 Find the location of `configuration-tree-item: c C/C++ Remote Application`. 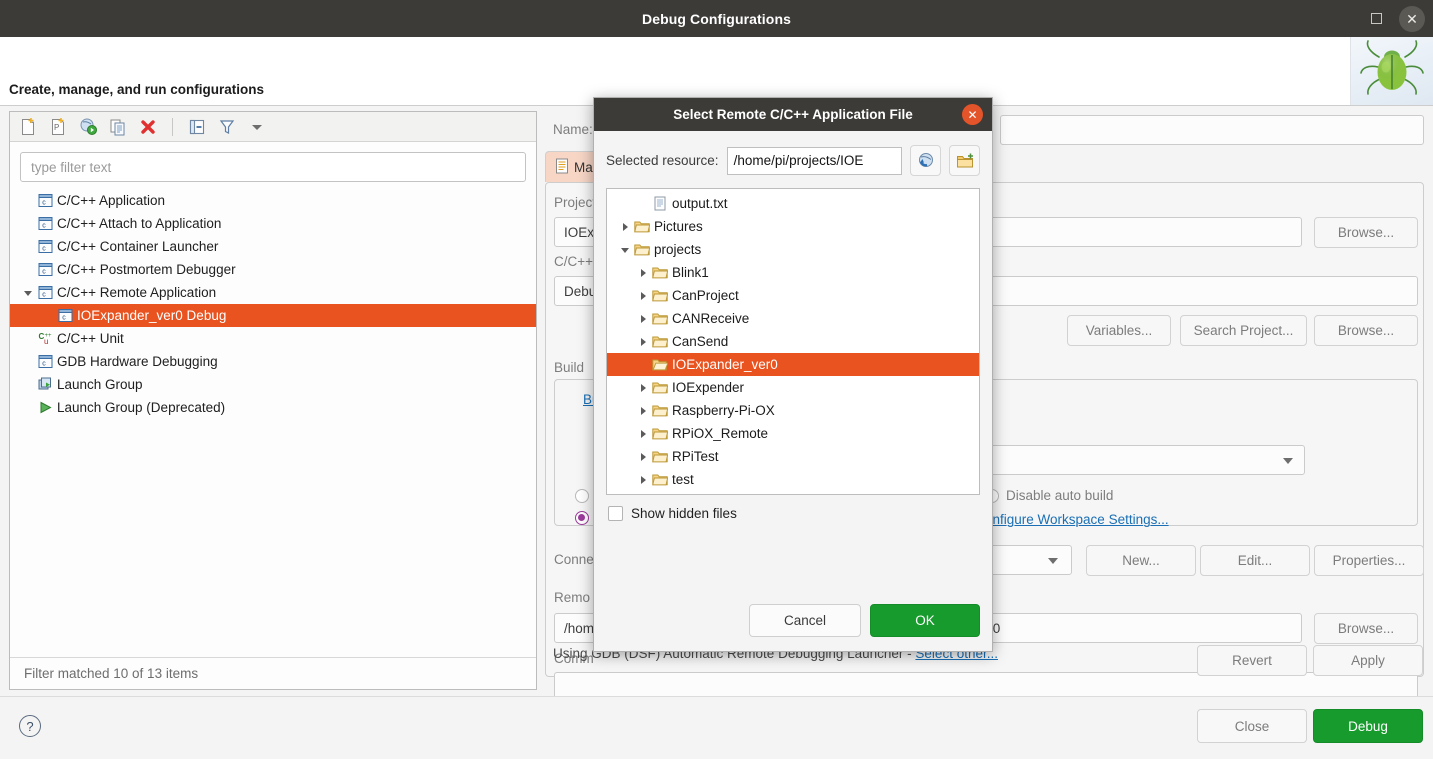

configuration-tree-item: c C/C++ Remote Application is located at coordinates (273, 292).